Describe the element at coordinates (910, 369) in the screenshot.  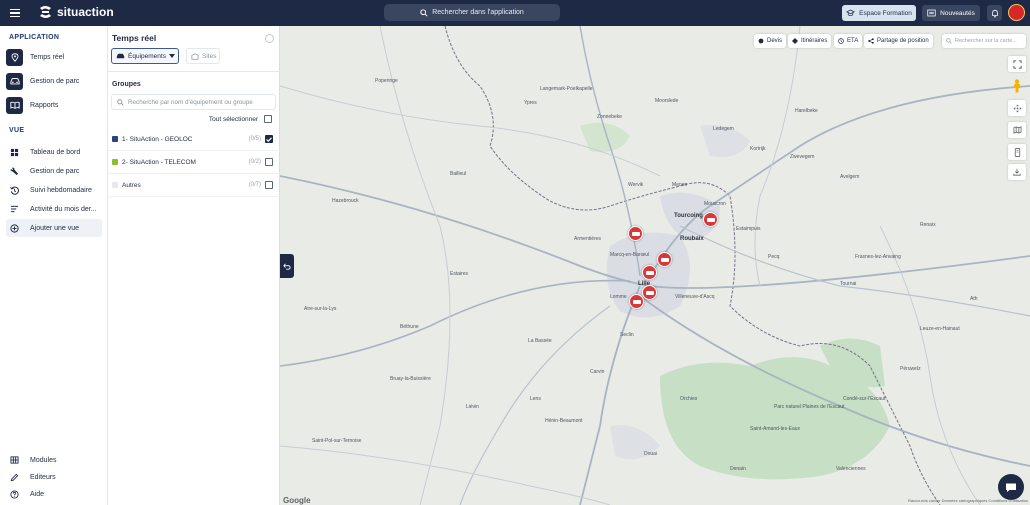
I see `map-label: Péruwelz` at that location.